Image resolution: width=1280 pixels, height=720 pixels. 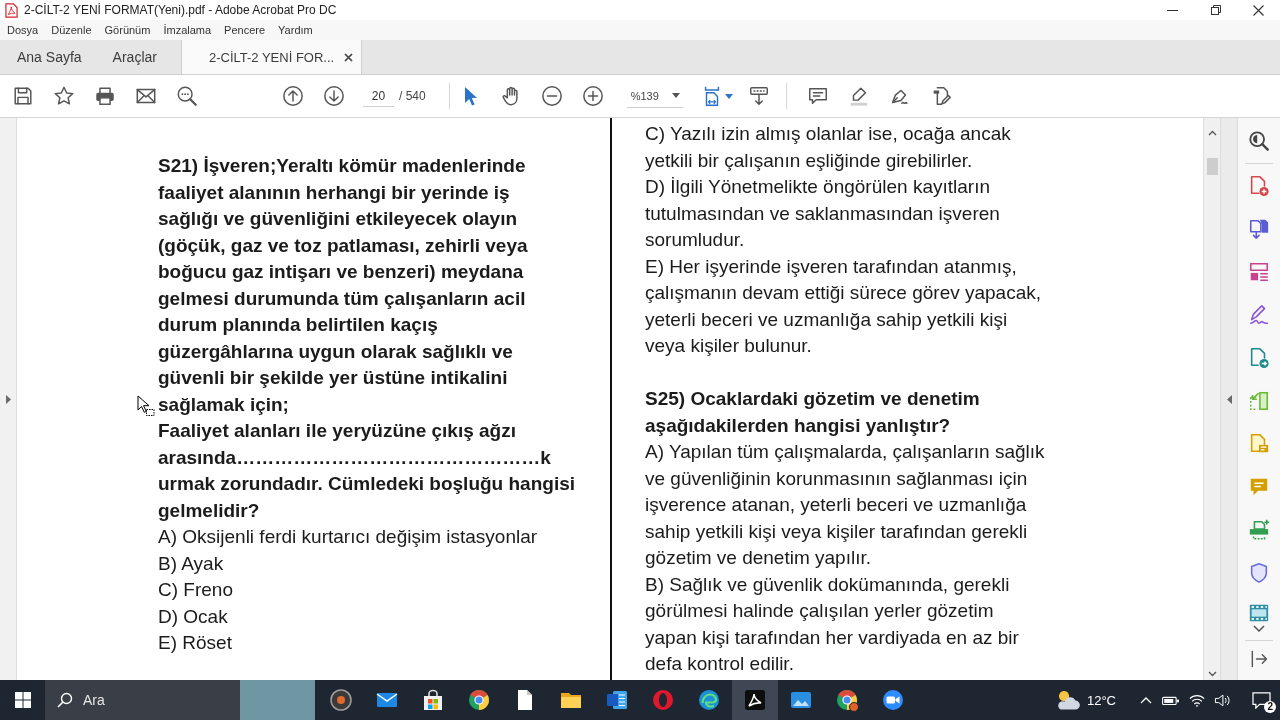 I want to click on zoom-dropdown: %139, so click(x=654, y=96).